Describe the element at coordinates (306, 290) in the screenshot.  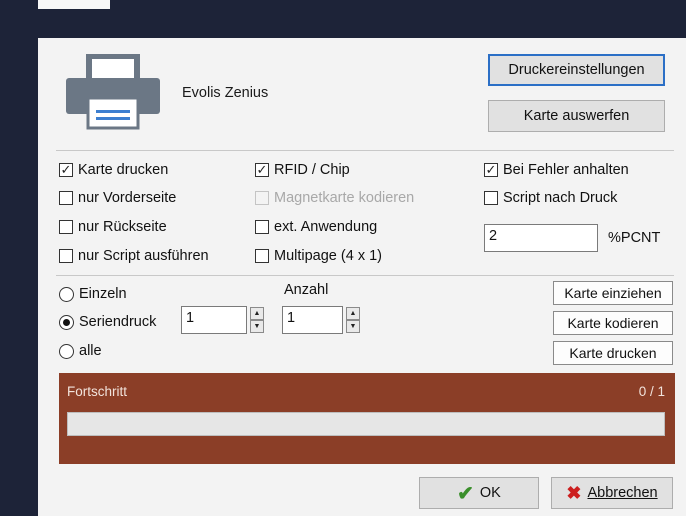
I see `count-label: Anzahl` at that location.